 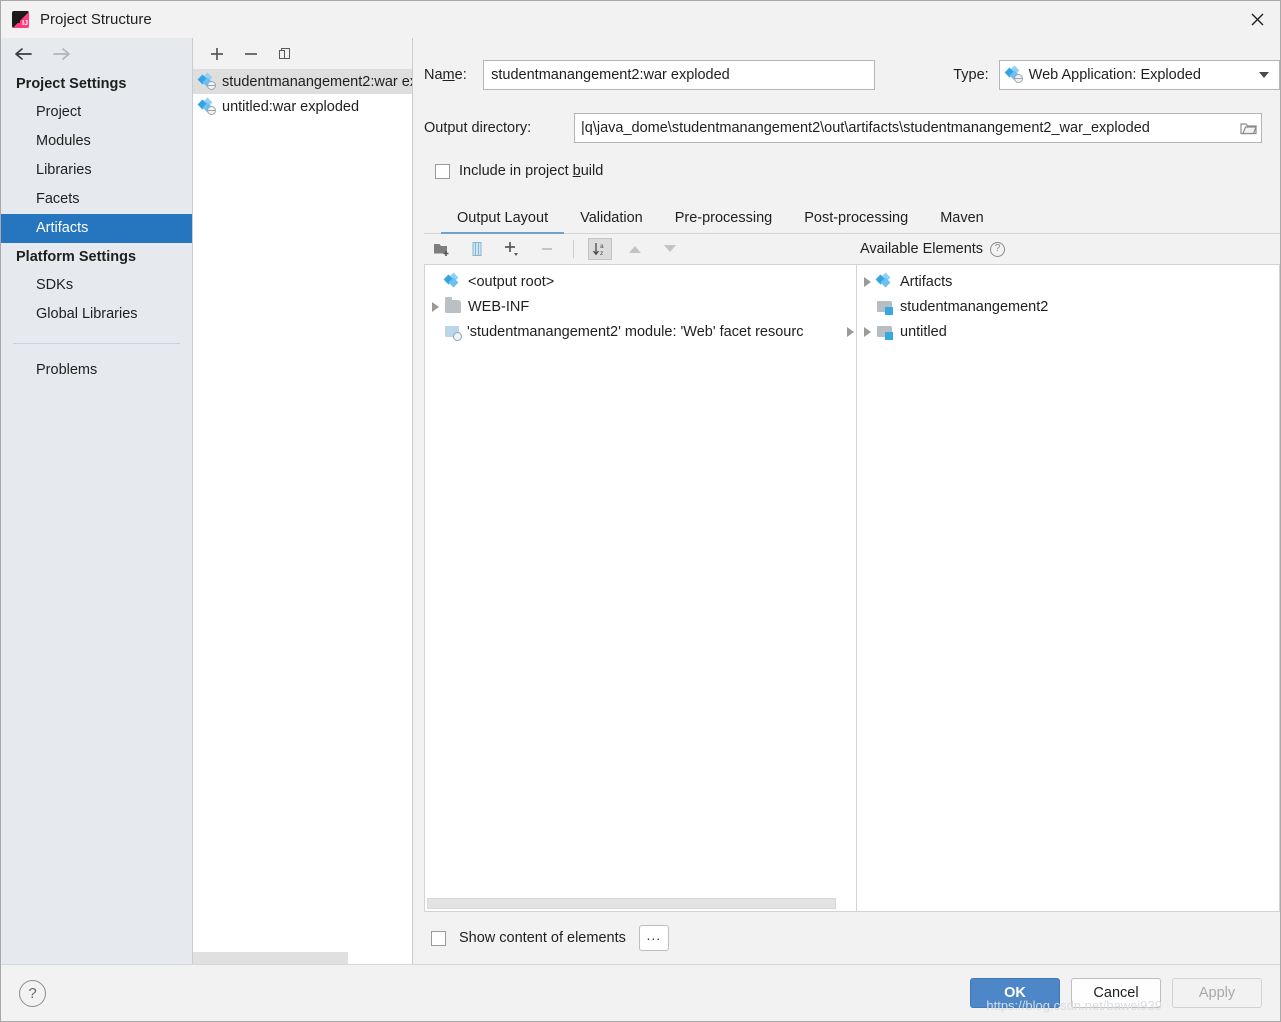 What do you see at coordinates (285, 54) in the screenshot?
I see `copy-icon` at bounding box center [285, 54].